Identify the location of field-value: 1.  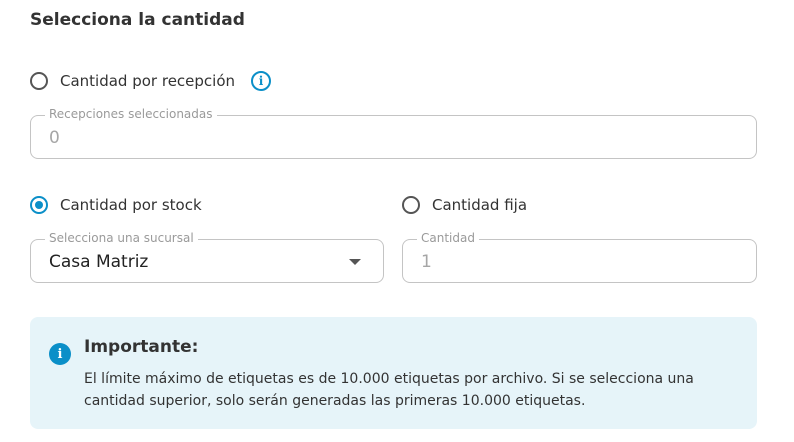
(426, 262).